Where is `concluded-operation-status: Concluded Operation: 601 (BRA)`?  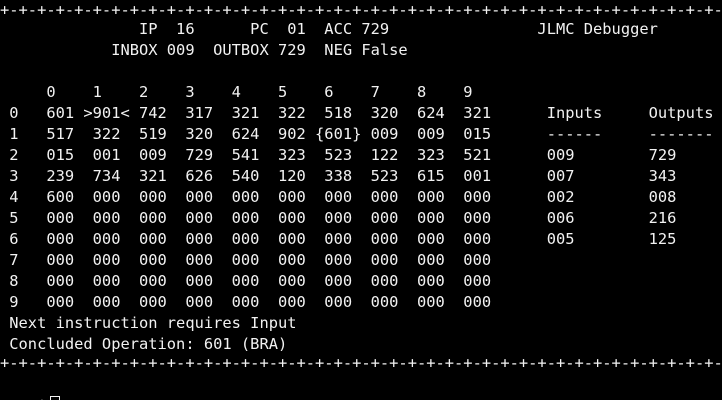 concluded-operation-status: Concluded Operation: 601 (BRA) is located at coordinates (144, 344).